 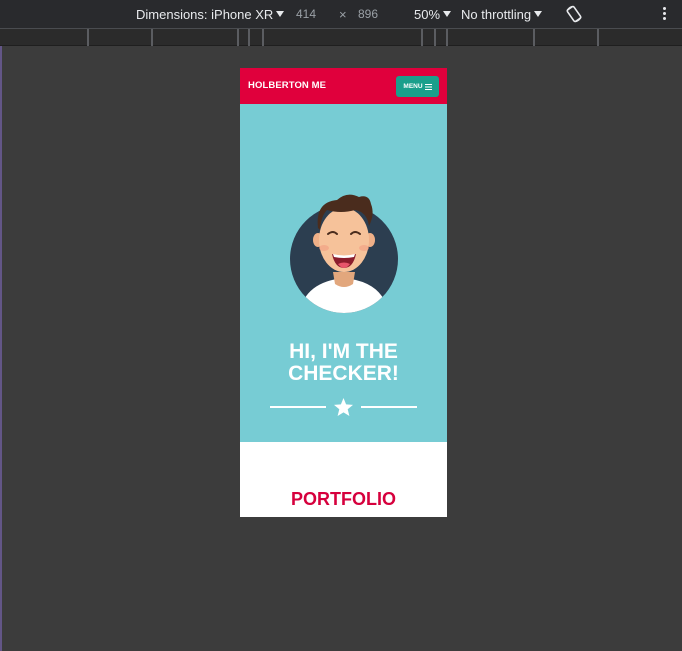 I want to click on menu-button: MENU, so click(x=417, y=86).